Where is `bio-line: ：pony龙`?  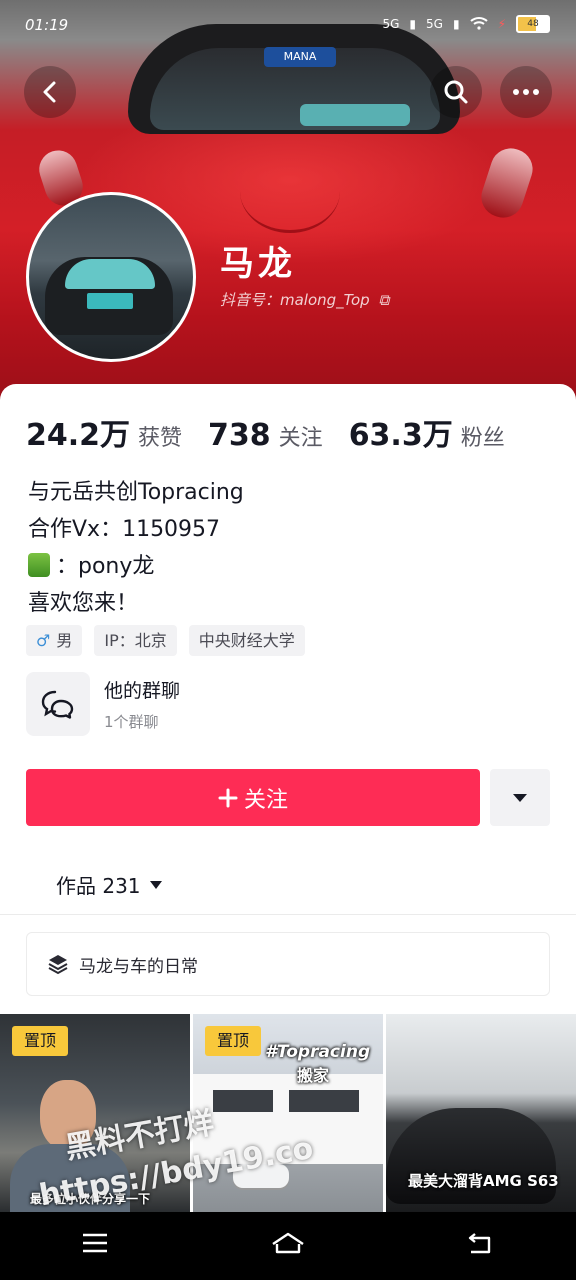 bio-line: ：pony龙 is located at coordinates (136, 566).